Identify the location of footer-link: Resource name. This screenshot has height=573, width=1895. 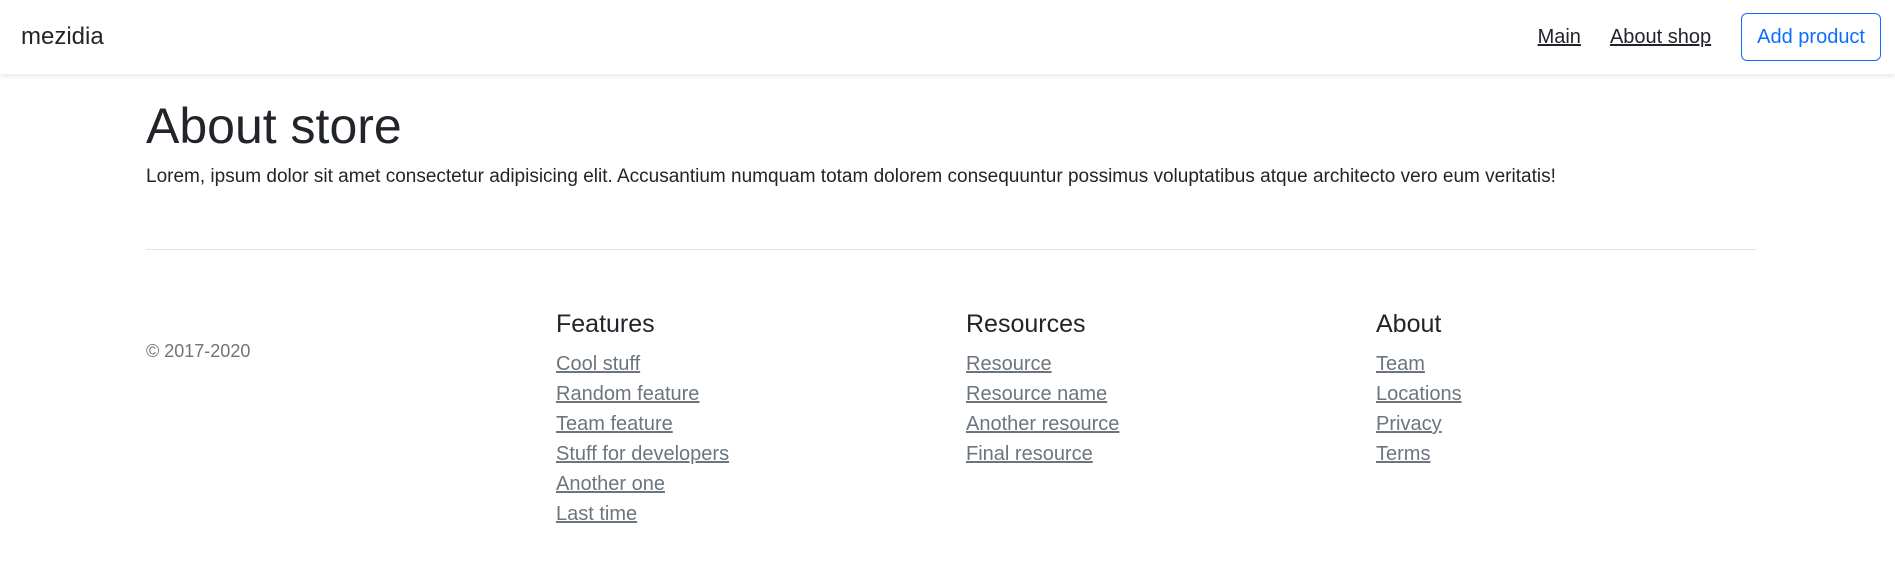
(1036, 394).